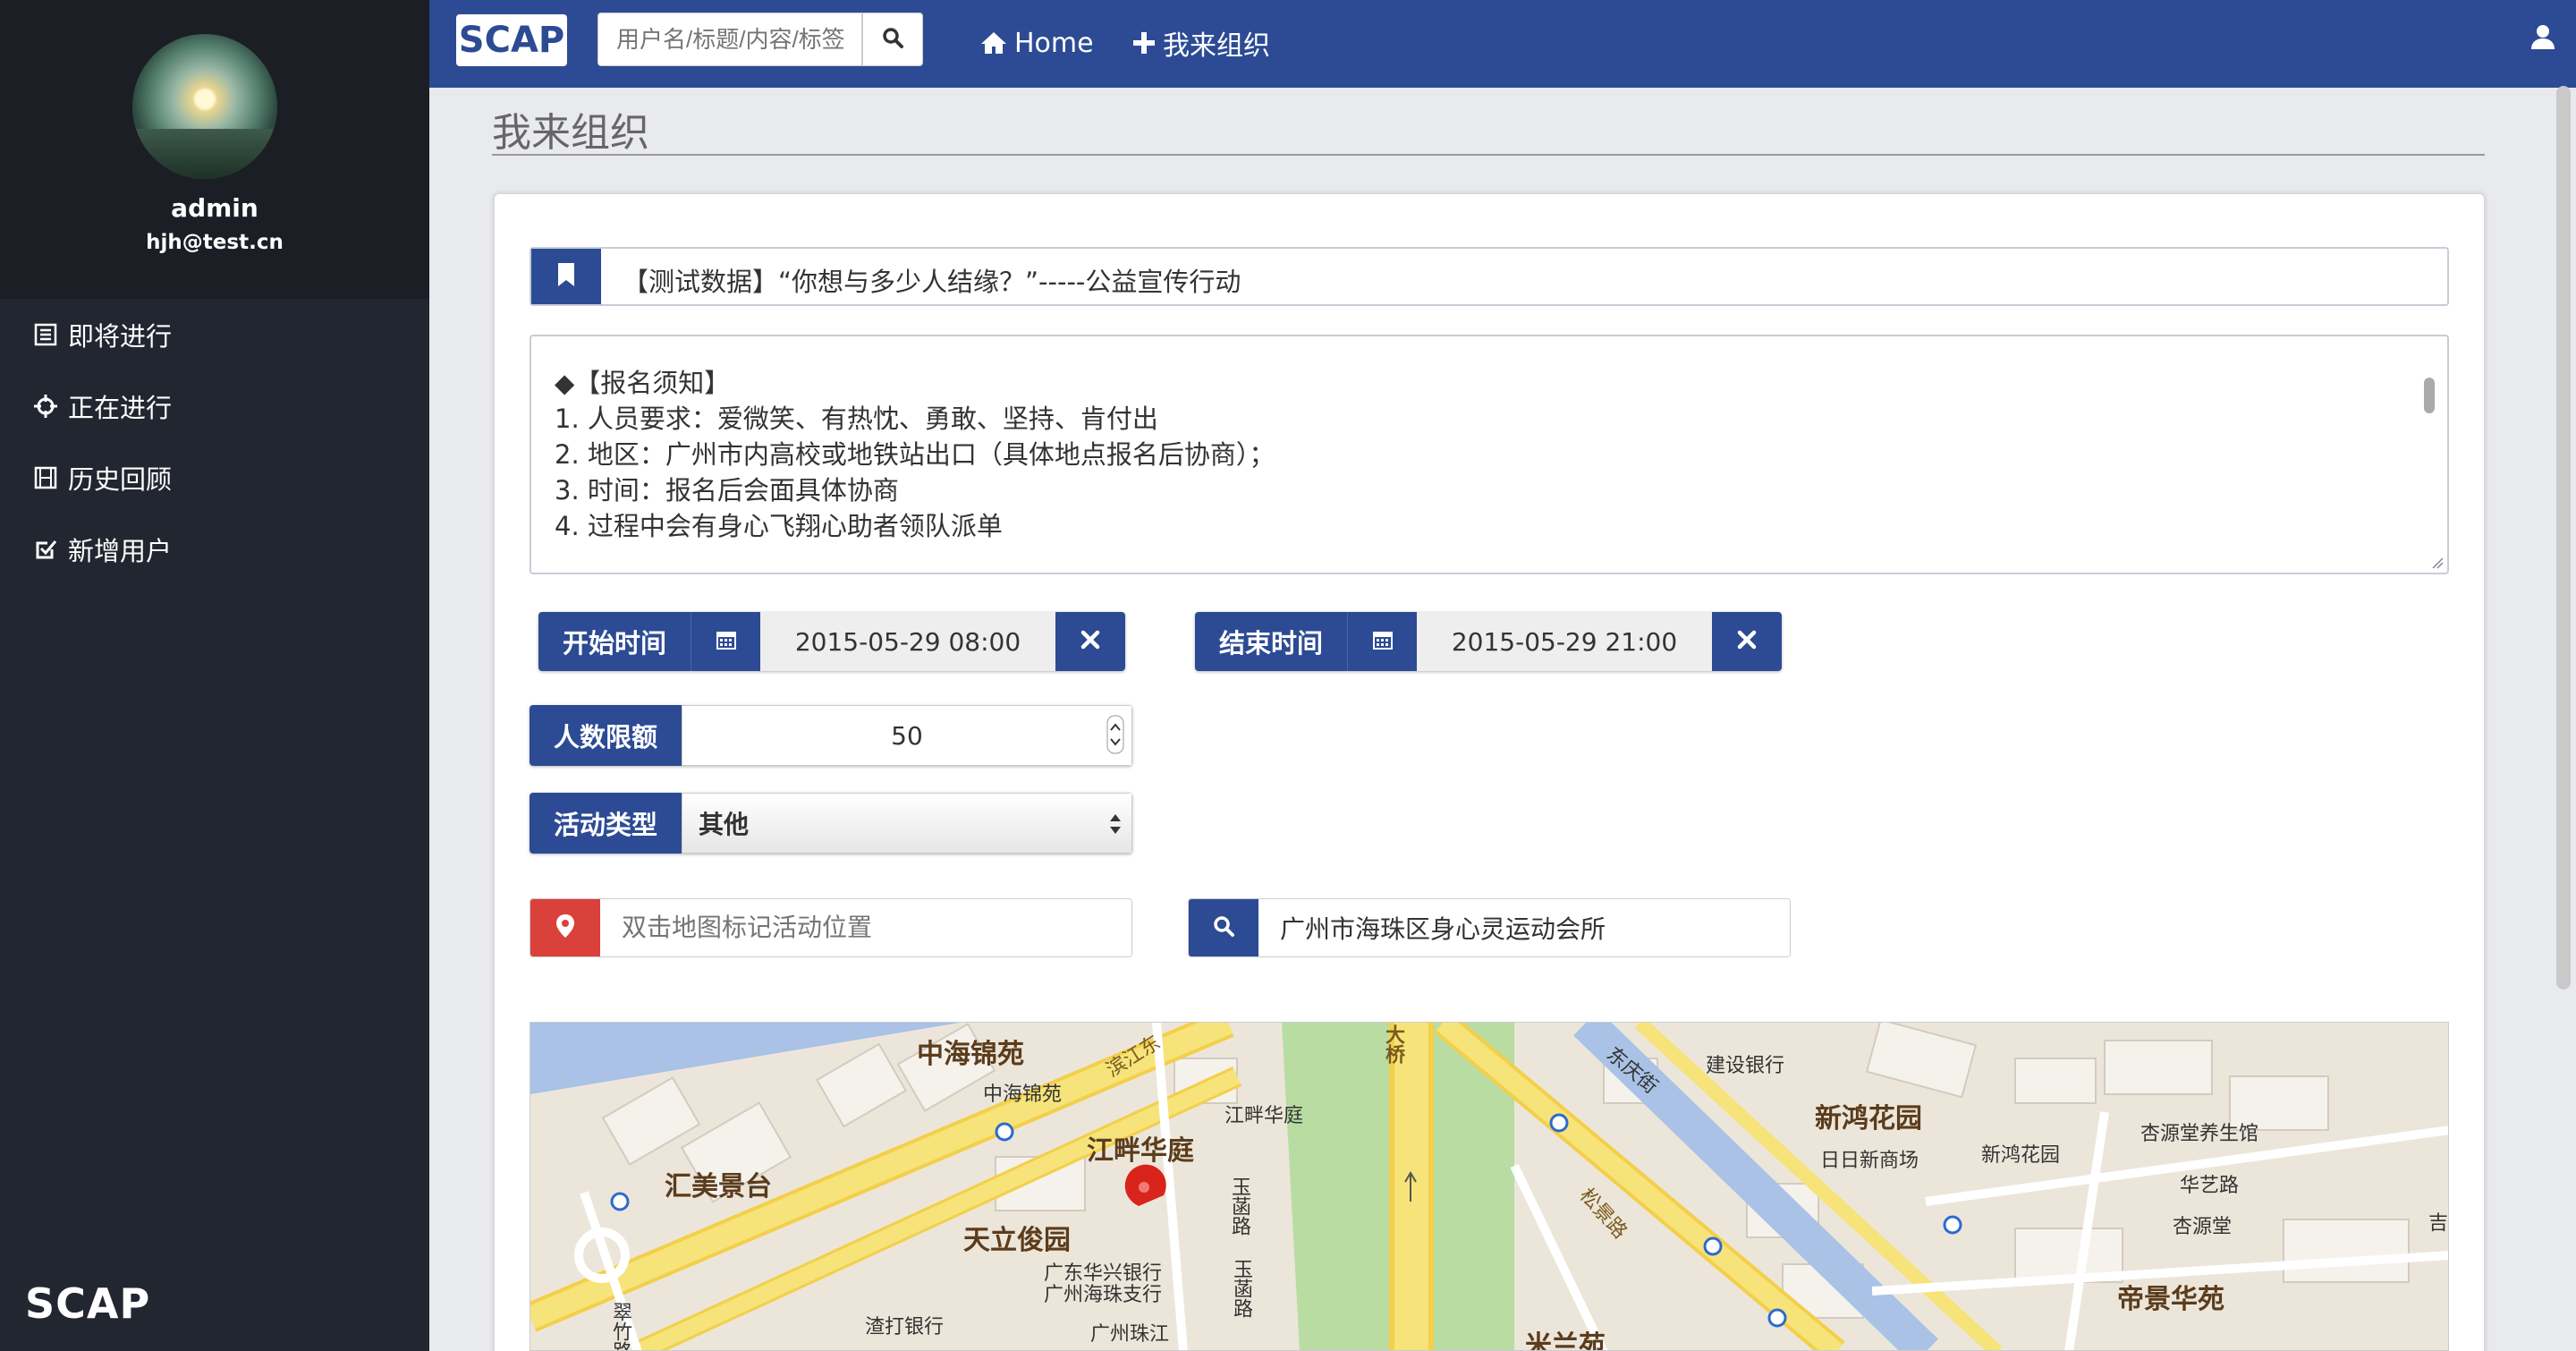 Image resolution: width=2576 pixels, height=1351 pixels. I want to click on map-marker-addon, so click(565, 927).